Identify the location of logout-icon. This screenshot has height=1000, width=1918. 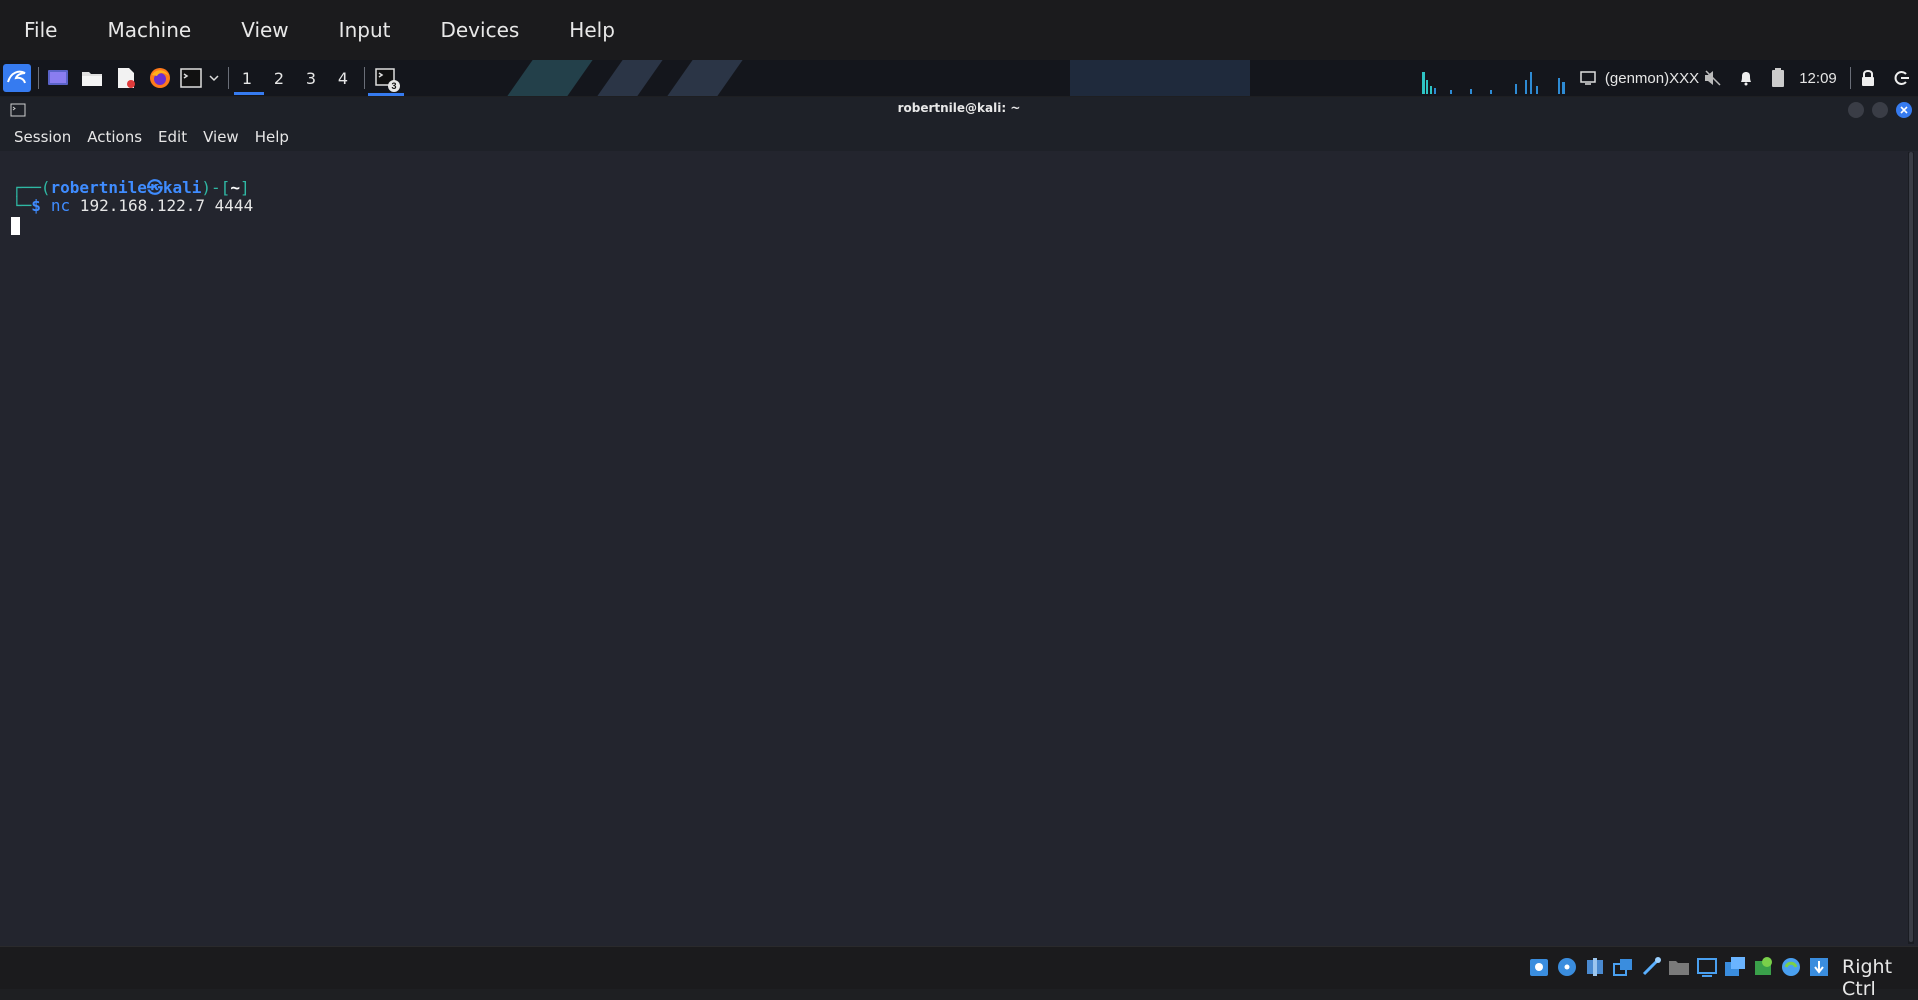
(1901, 78).